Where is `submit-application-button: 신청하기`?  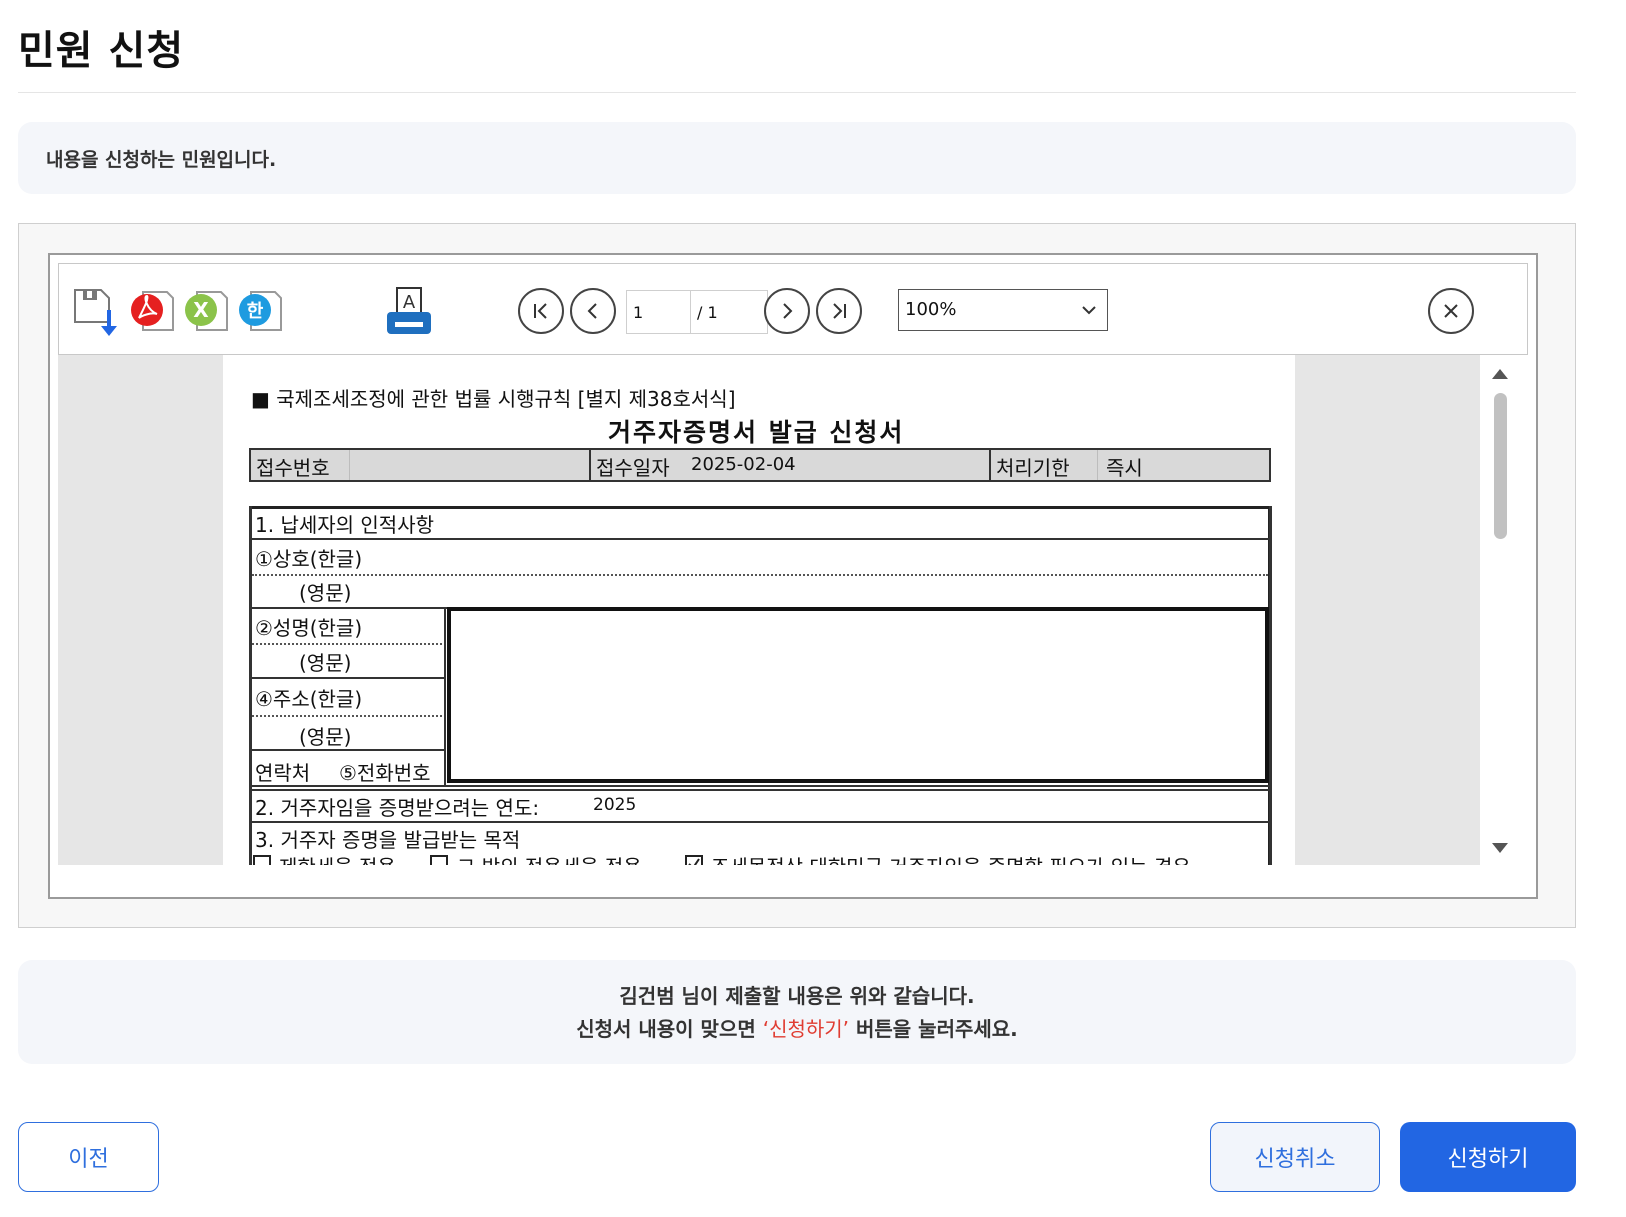 submit-application-button: 신청하기 is located at coordinates (1488, 1157).